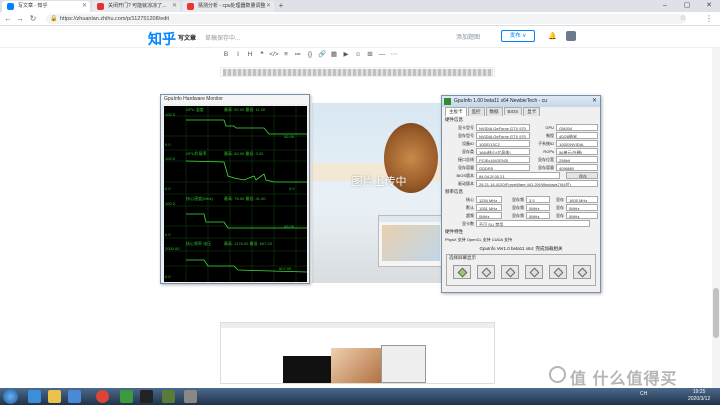 This screenshot has height=405, width=720. What do you see at coordinates (699, 392) in the screenshot?
I see `clock-time: 19:25` at bounding box center [699, 392].